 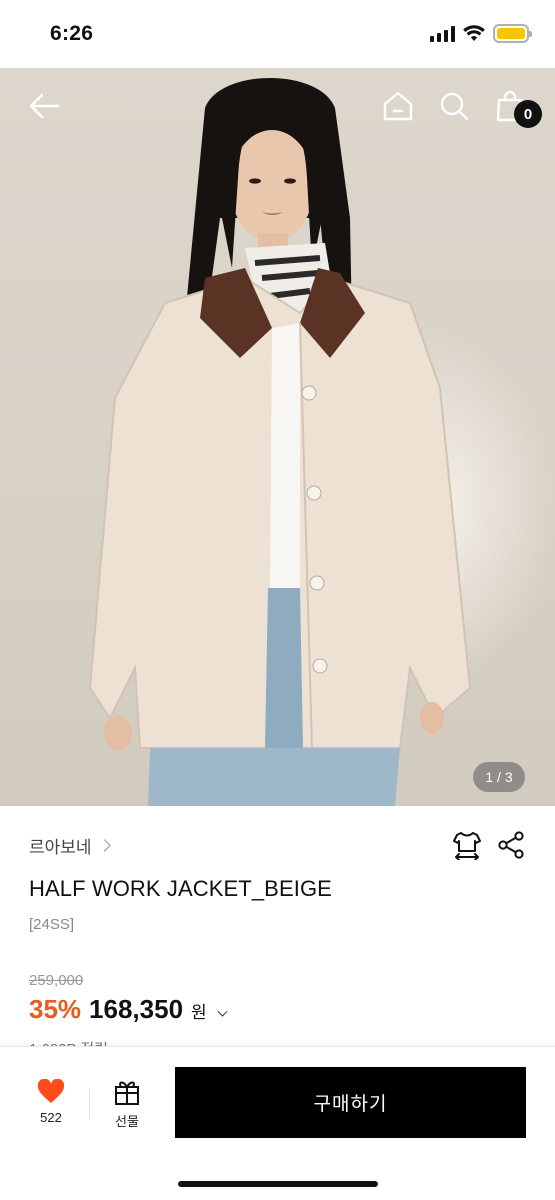 I want to click on product-name: HALF WORK JACKET_BEIGE, so click(x=180, y=888).